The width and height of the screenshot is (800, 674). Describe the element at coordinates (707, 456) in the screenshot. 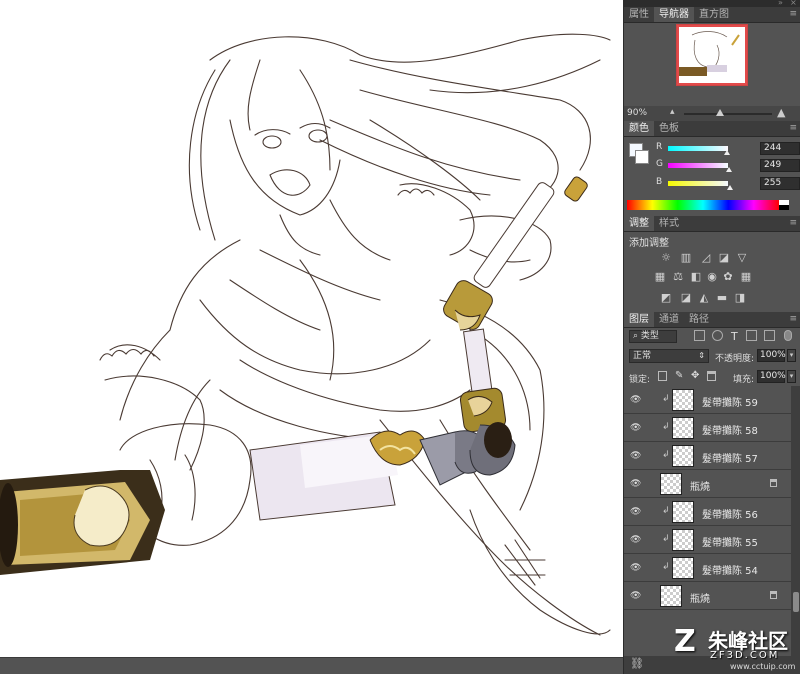

I see `layer-row: 👁 ↲ 髮帶攤陈 57` at that location.